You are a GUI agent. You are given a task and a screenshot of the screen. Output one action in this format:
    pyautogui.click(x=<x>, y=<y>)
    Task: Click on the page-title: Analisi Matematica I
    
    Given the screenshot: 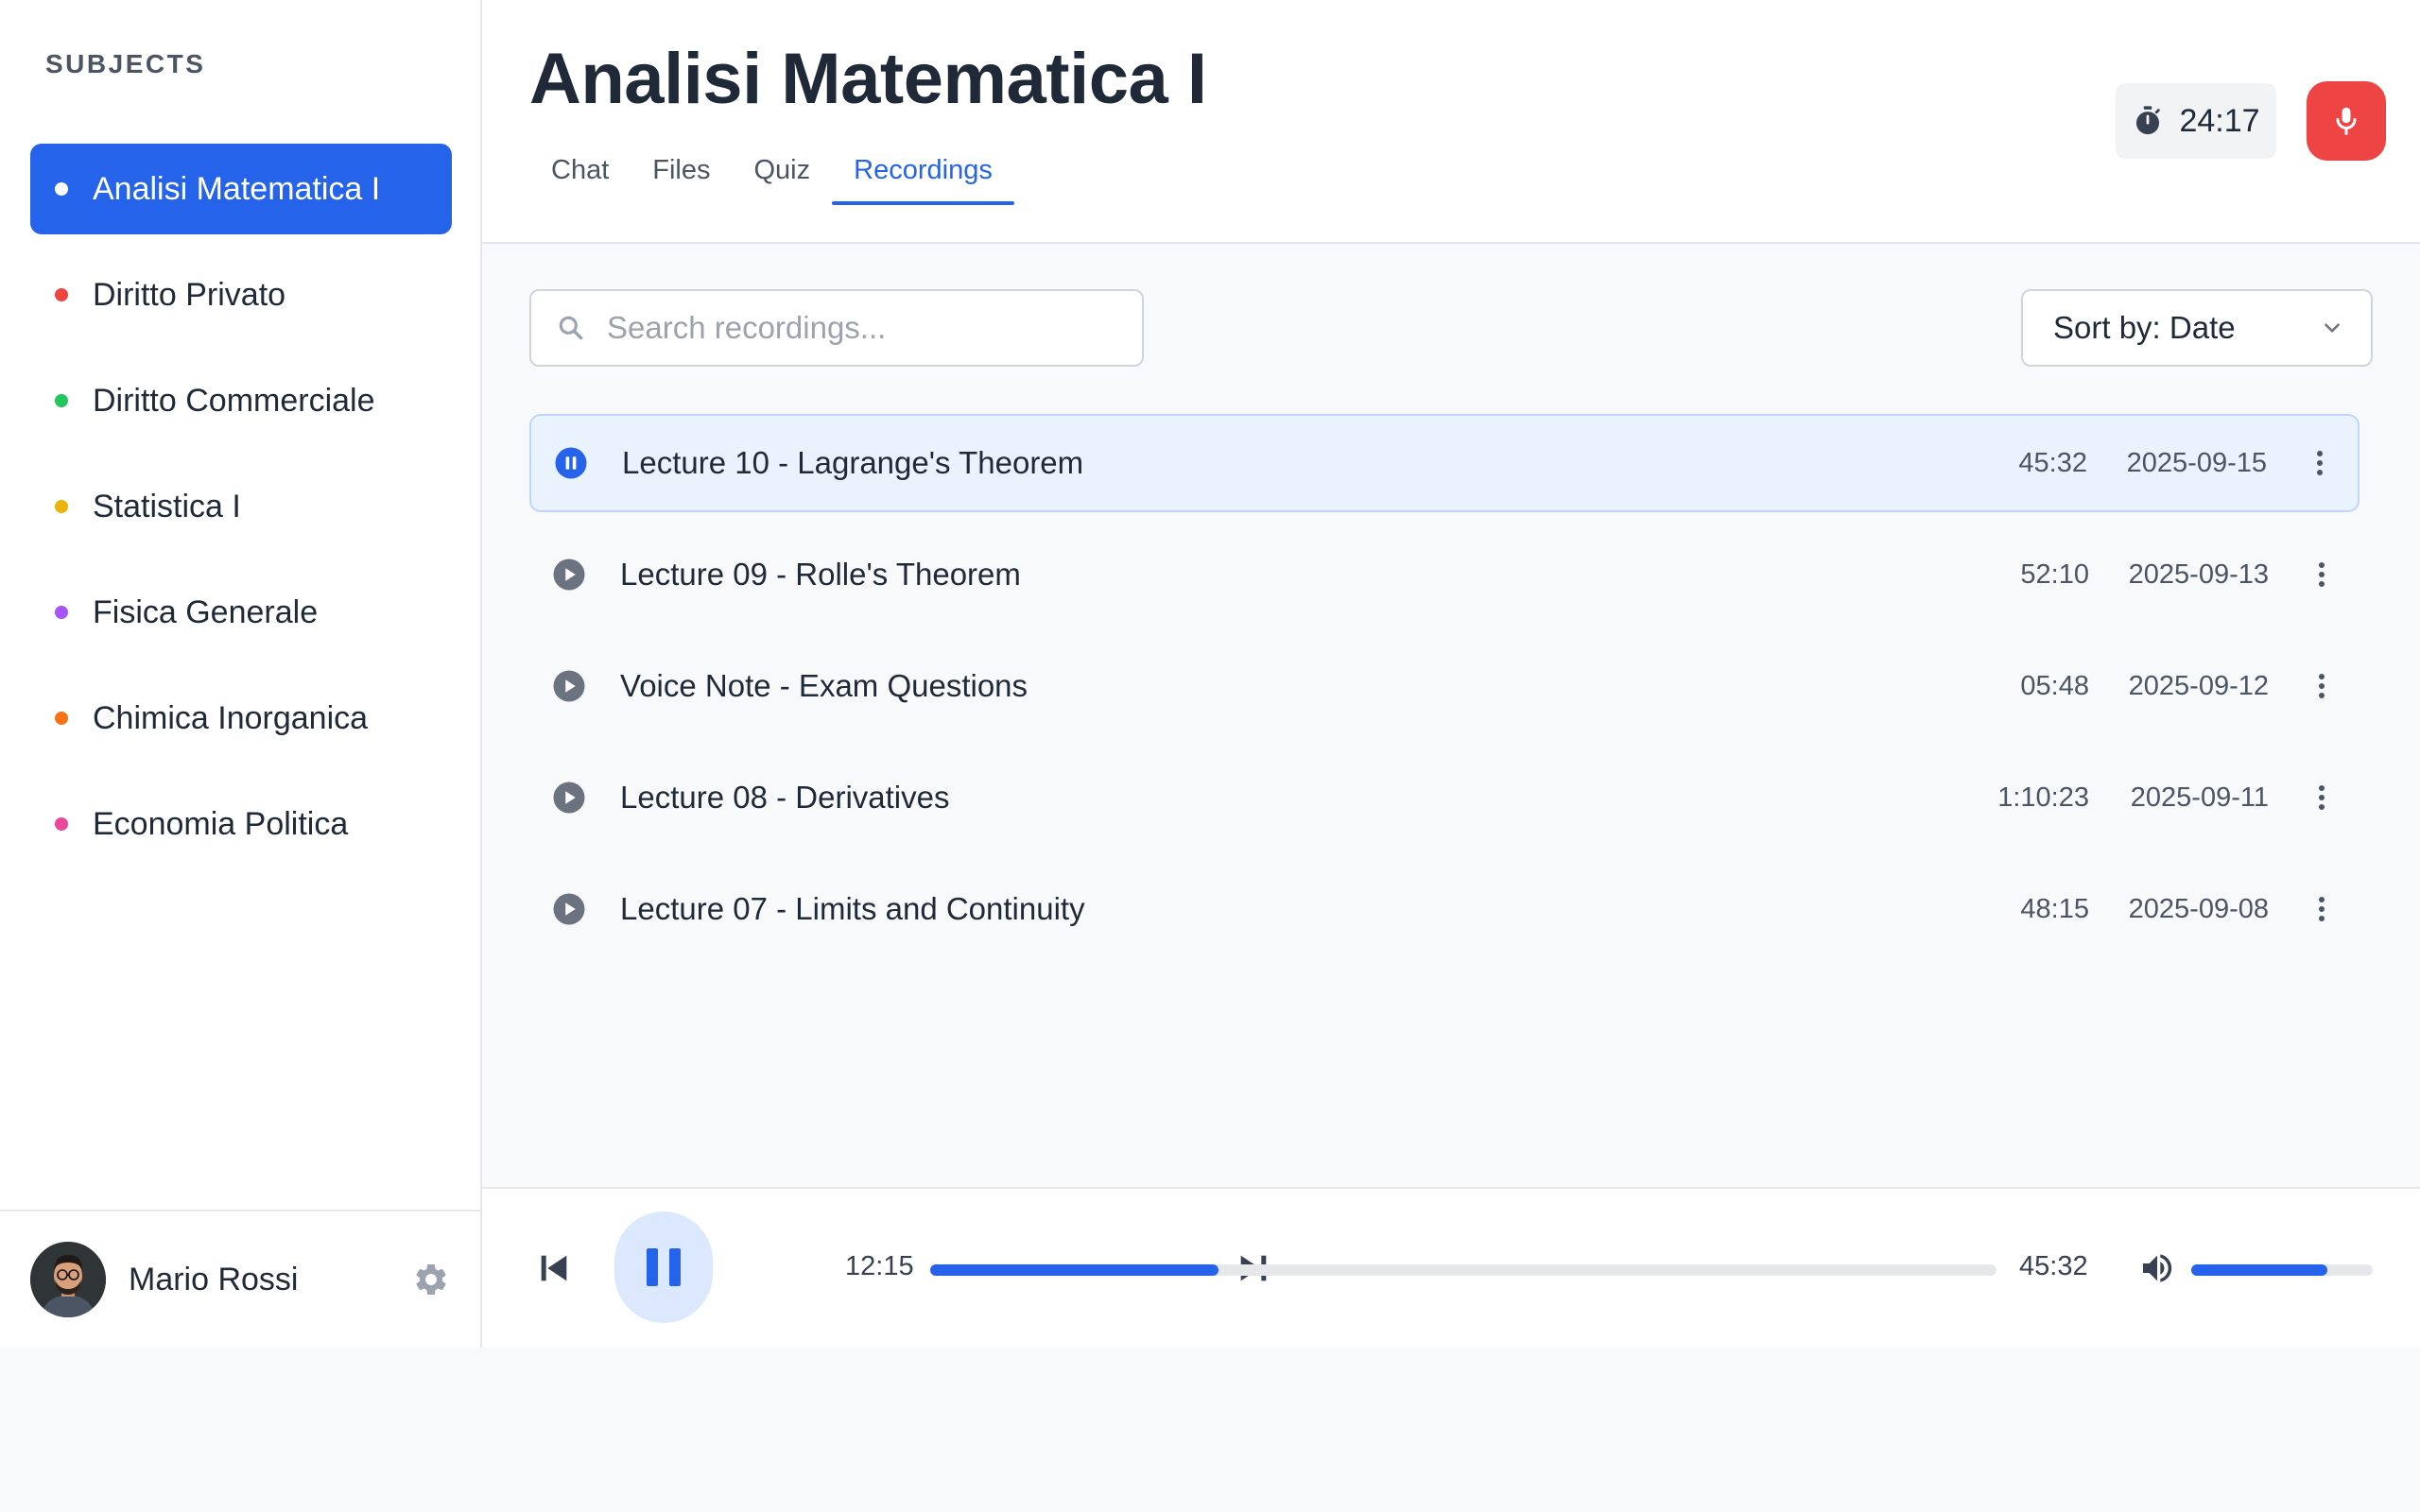 What is the action you would take?
    pyautogui.click(x=868, y=79)
    